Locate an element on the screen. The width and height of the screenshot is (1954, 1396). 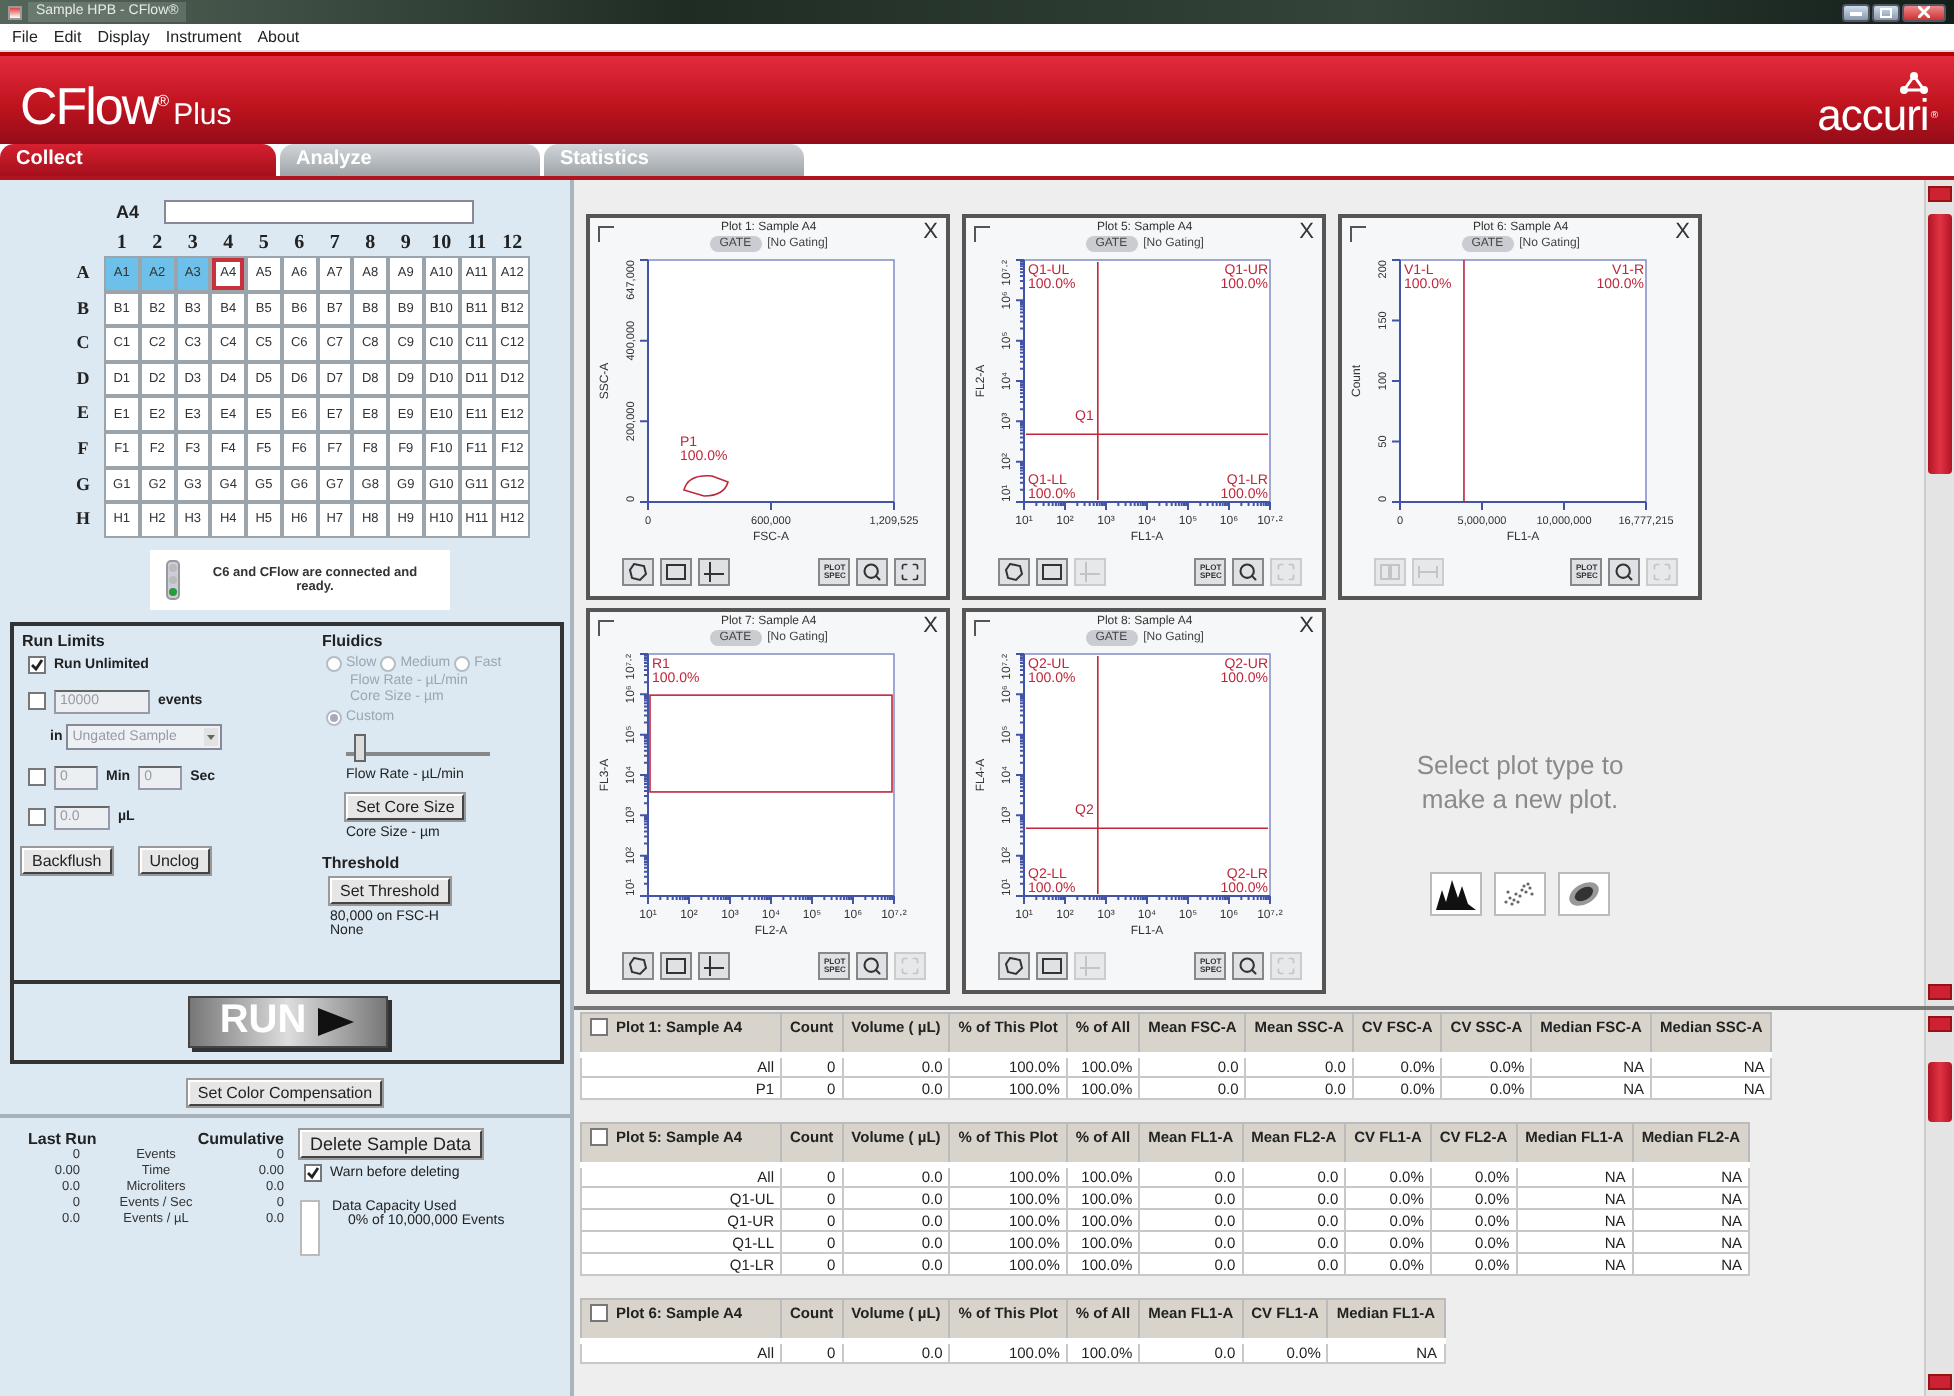
histogram-icon is located at coordinates (1456, 893).